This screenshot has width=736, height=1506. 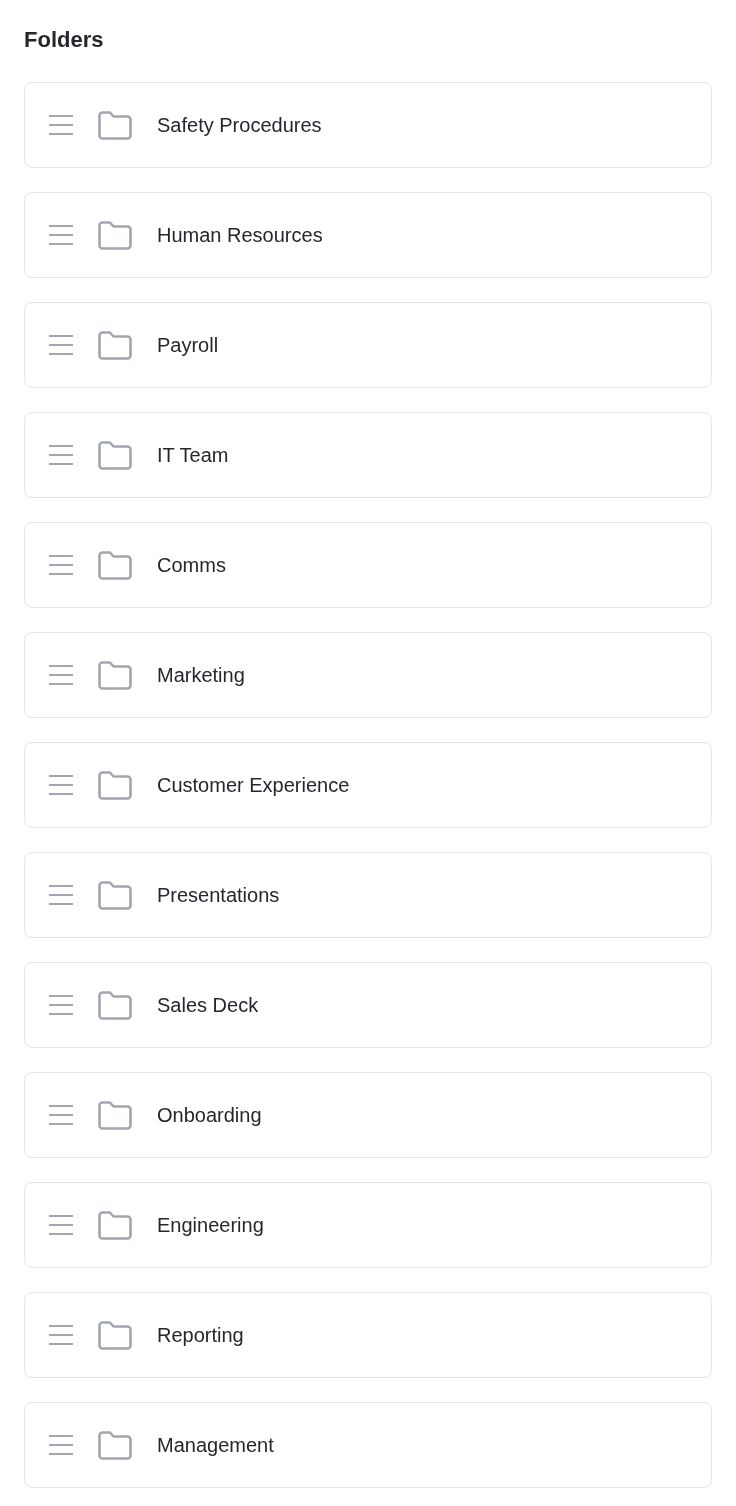 What do you see at coordinates (64, 40) in the screenshot?
I see `section-title: Folders` at bounding box center [64, 40].